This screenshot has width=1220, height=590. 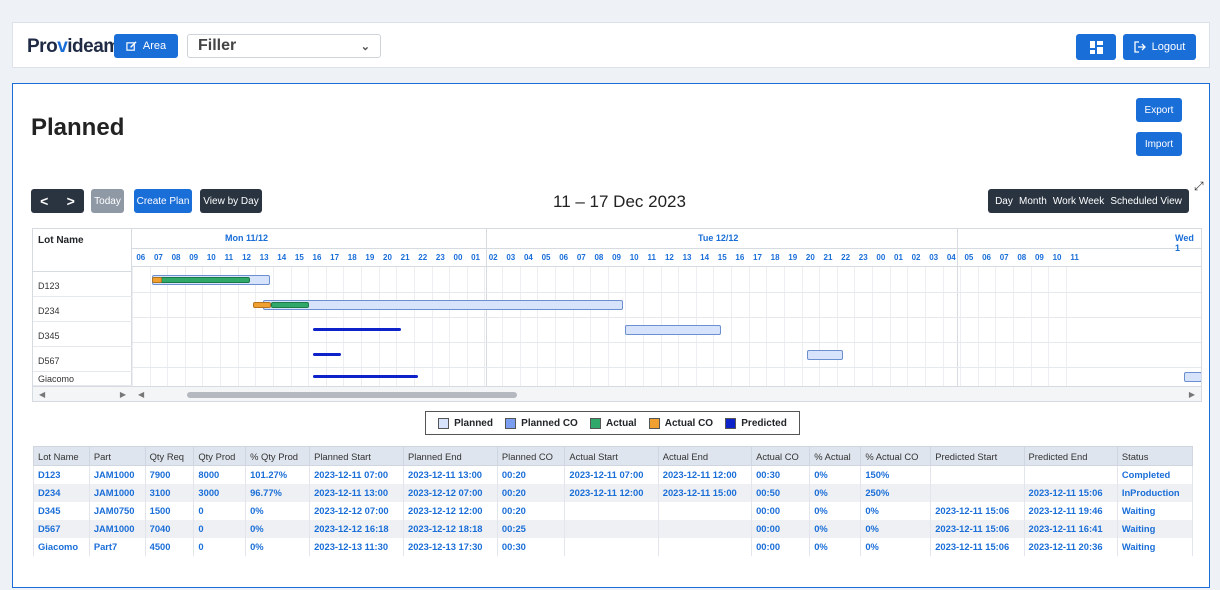 I want to click on table-cell: D234, so click(x=61, y=492).